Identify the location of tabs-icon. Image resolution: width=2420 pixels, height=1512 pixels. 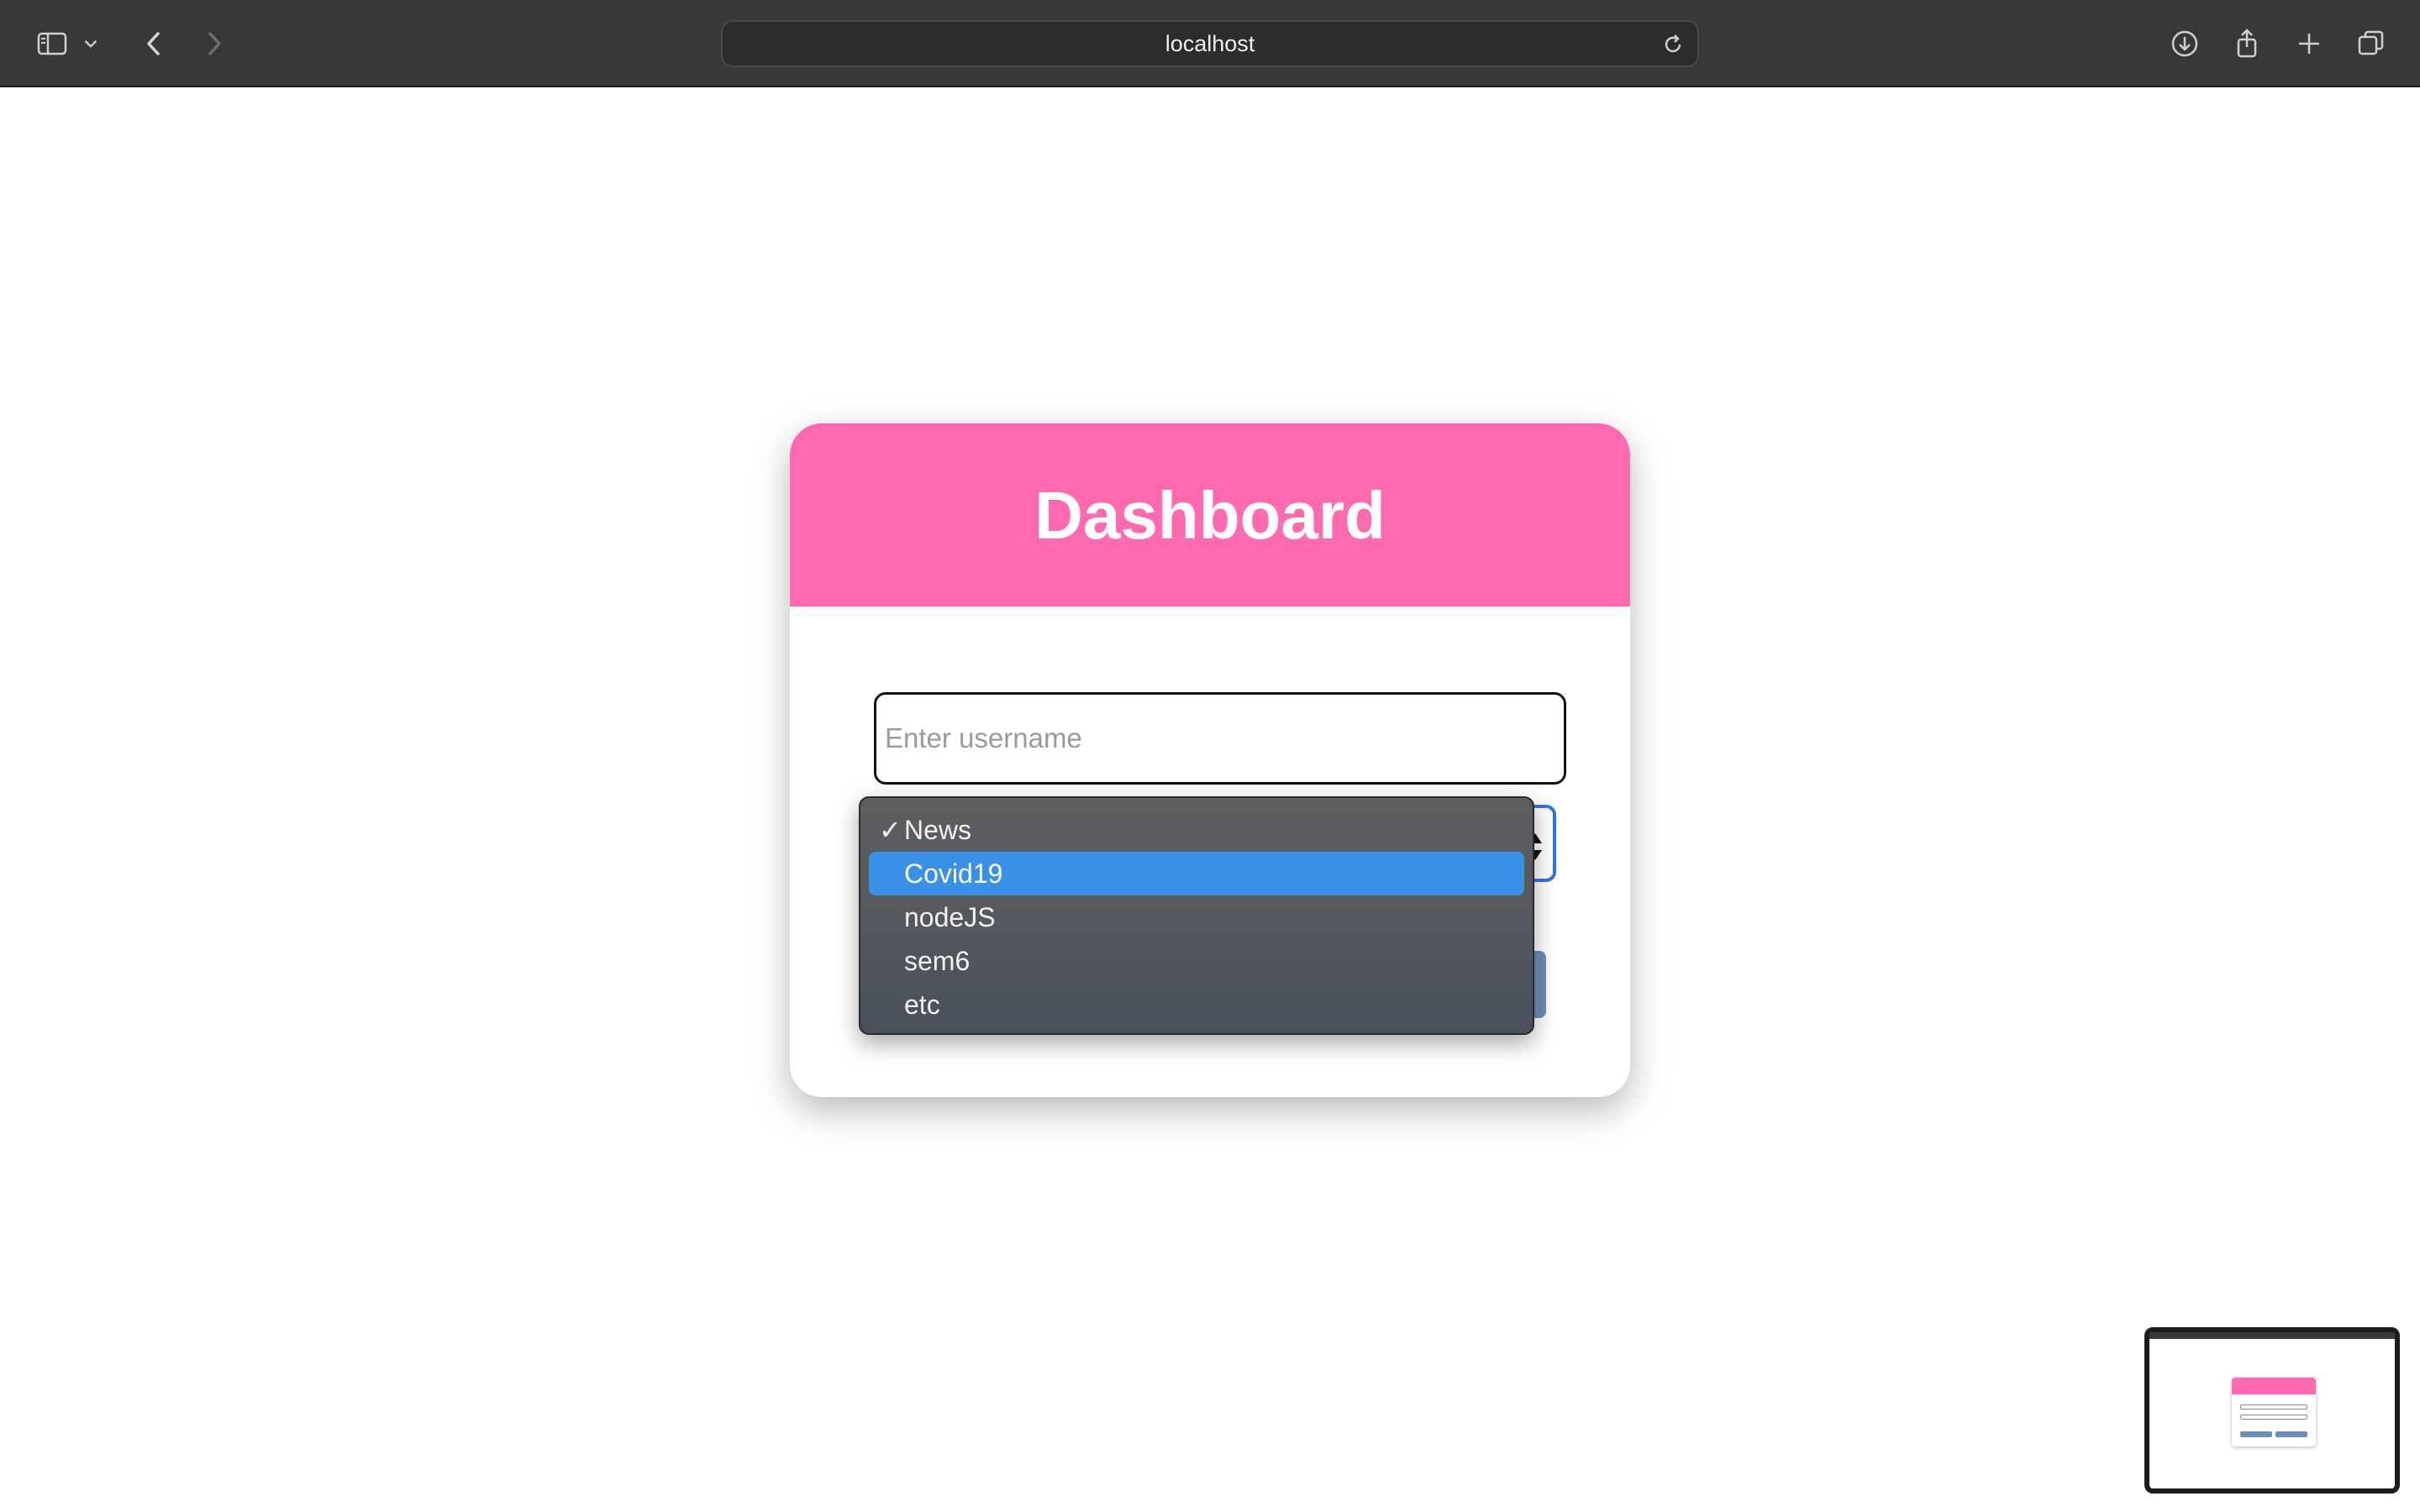
(2371, 44).